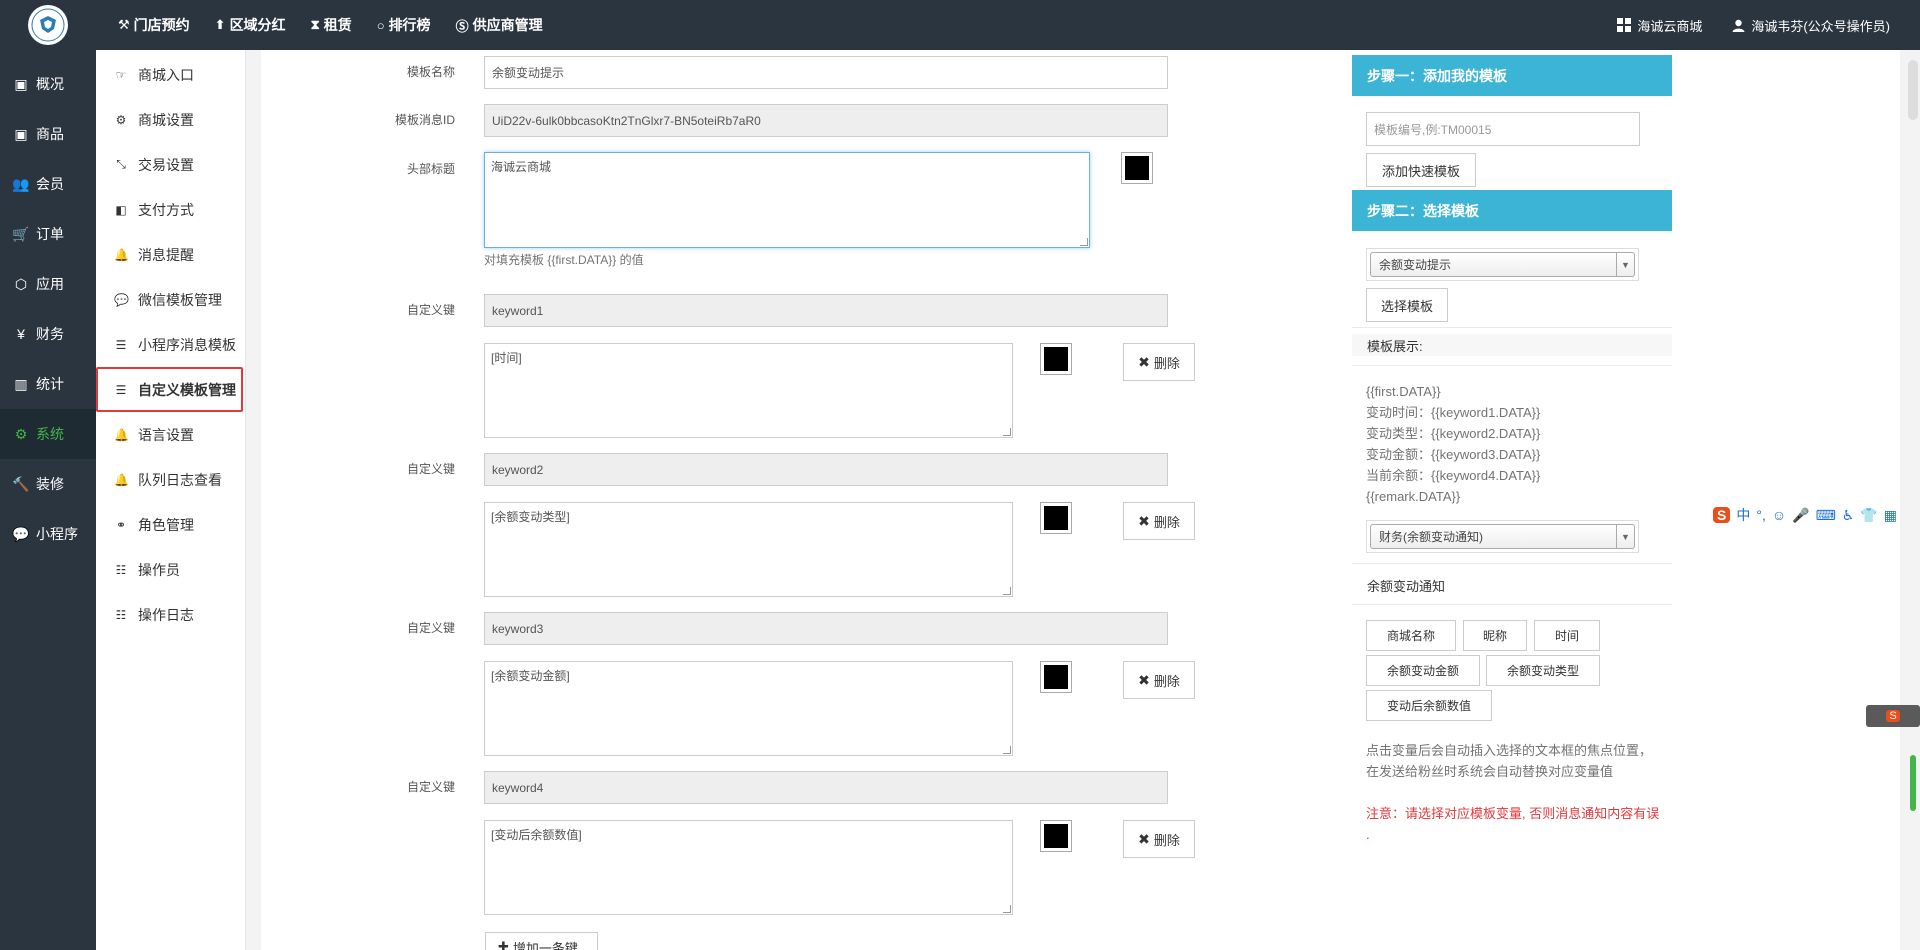 Image resolution: width=1920 pixels, height=950 pixels. I want to click on ime-mode: 中, so click(1743, 515).